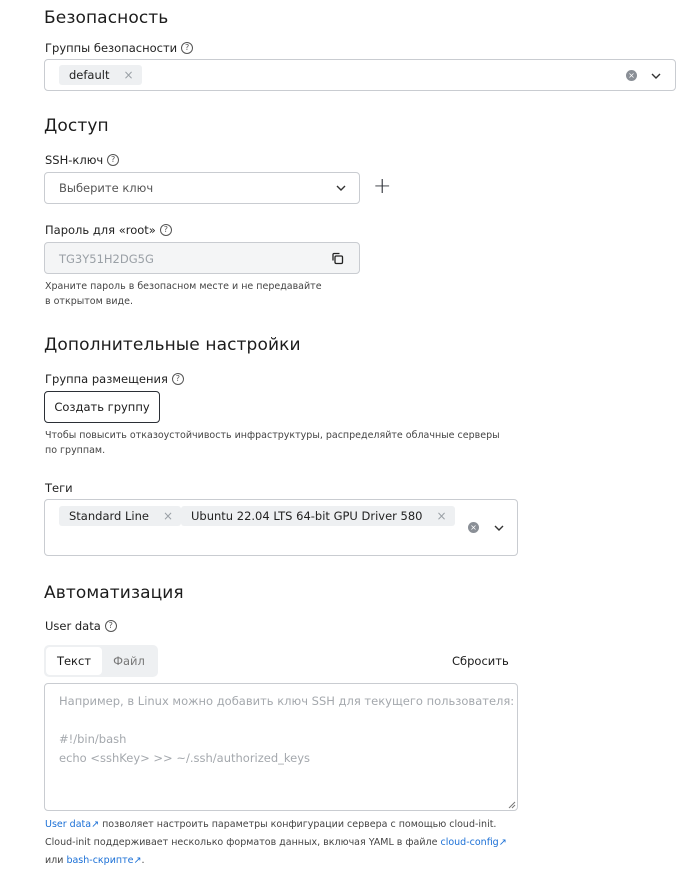 The width and height of the screenshot is (681, 882). Describe the element at coordinates (469, 842) in the screenshot. I see `cloud-config-link: cloud-config` at that location.